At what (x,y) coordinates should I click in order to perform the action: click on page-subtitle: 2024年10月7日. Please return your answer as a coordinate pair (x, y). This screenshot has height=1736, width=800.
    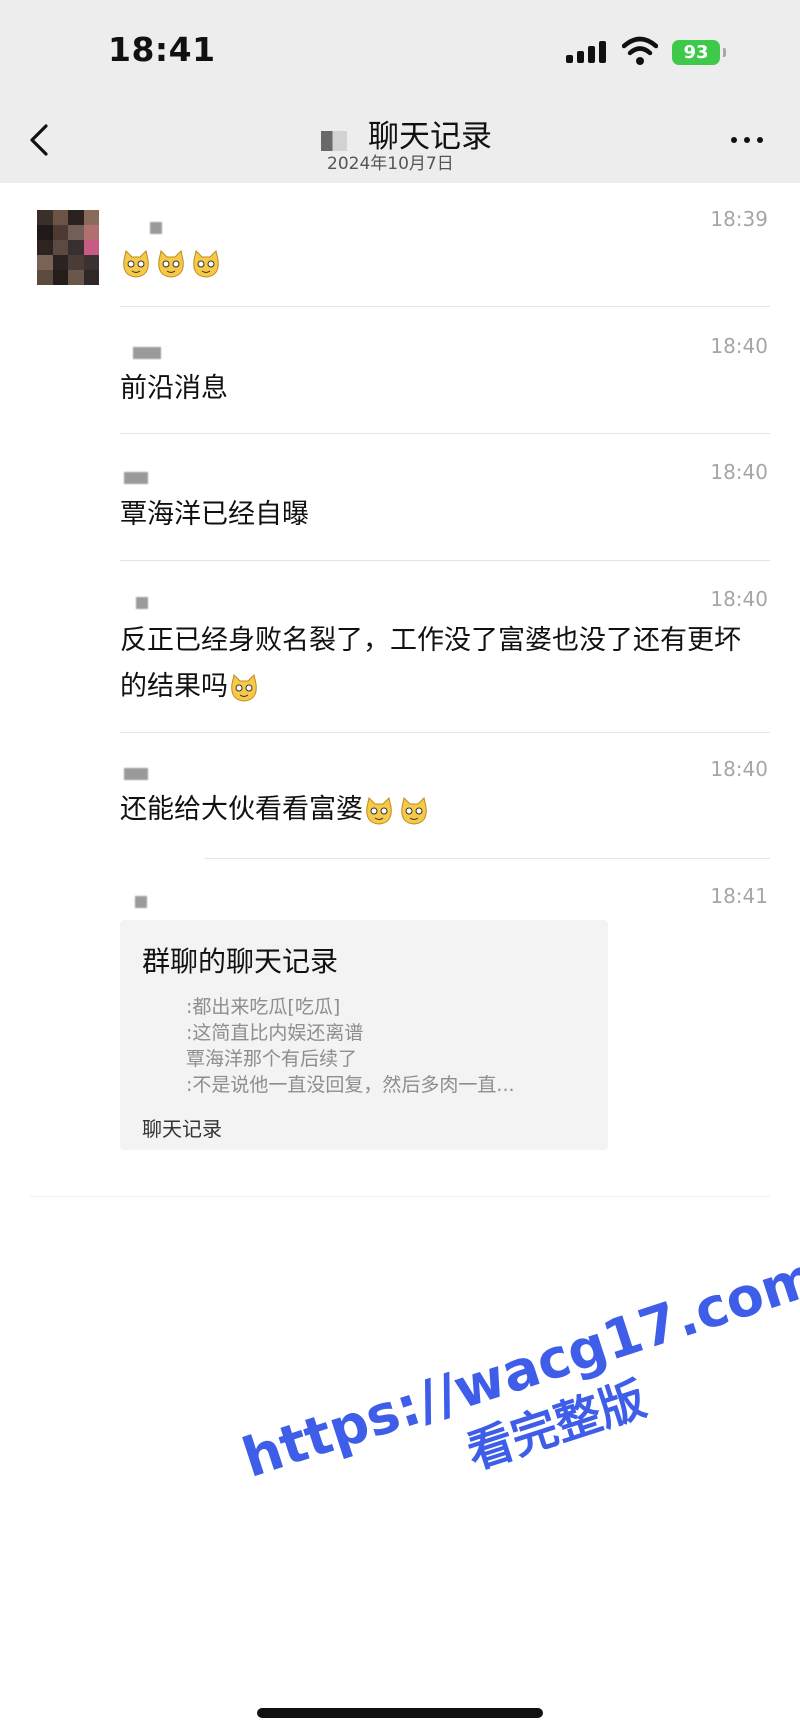
    Looking at the image, I should click on (390, 164).